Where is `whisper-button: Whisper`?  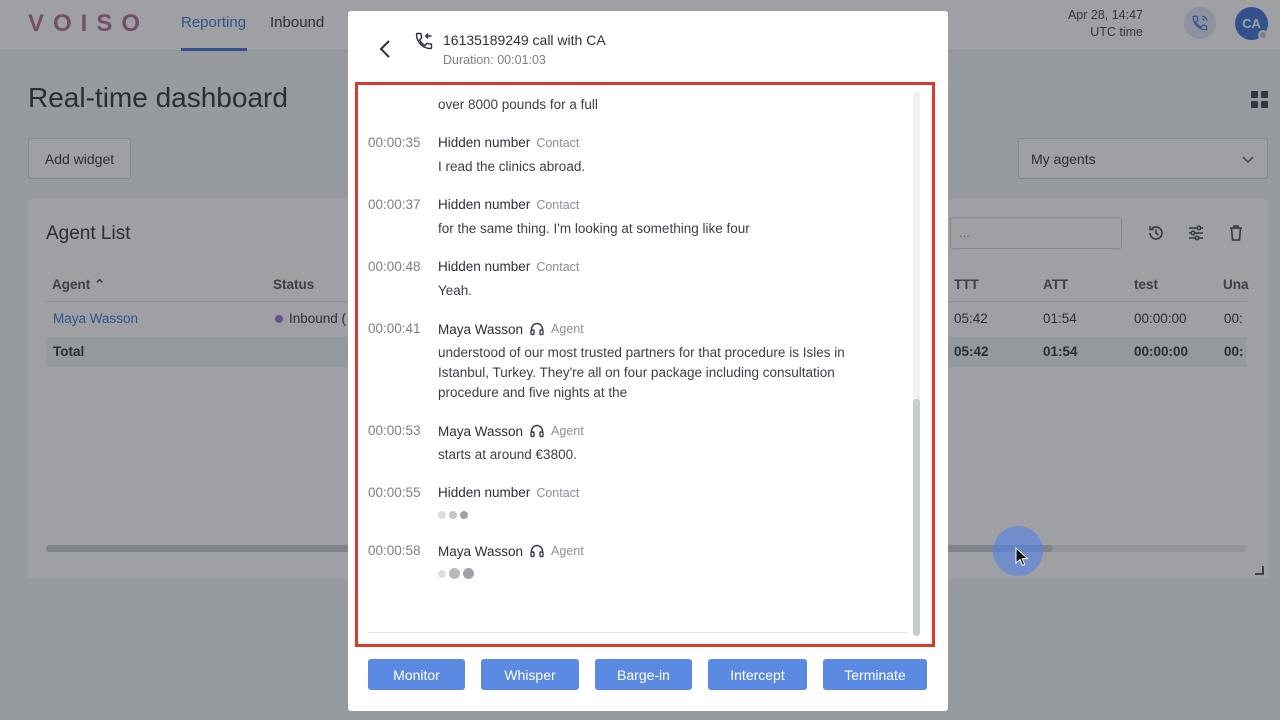
whisper-button: Whisper is located at coordinates (530, 674).